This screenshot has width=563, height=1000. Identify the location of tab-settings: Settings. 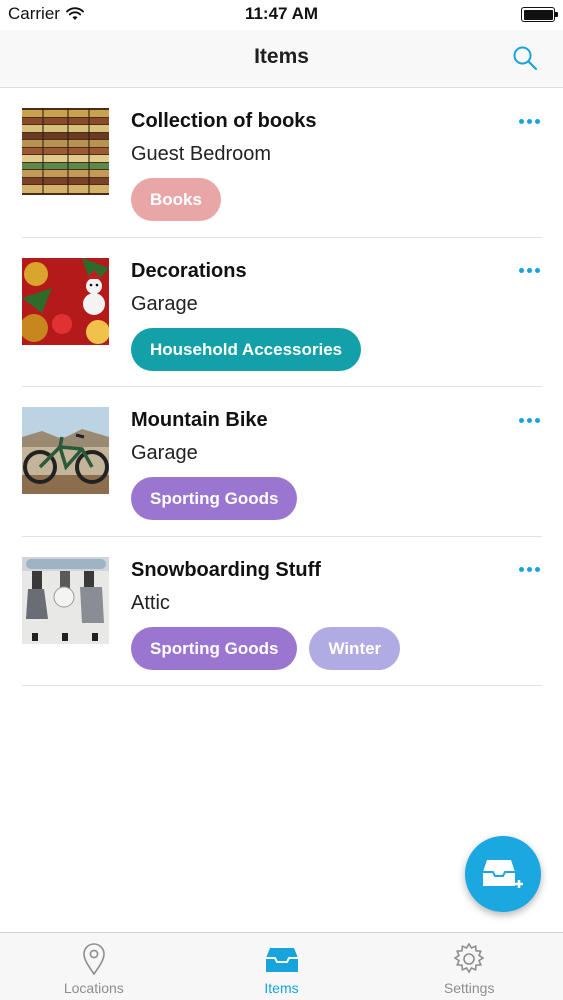
(469, 966).